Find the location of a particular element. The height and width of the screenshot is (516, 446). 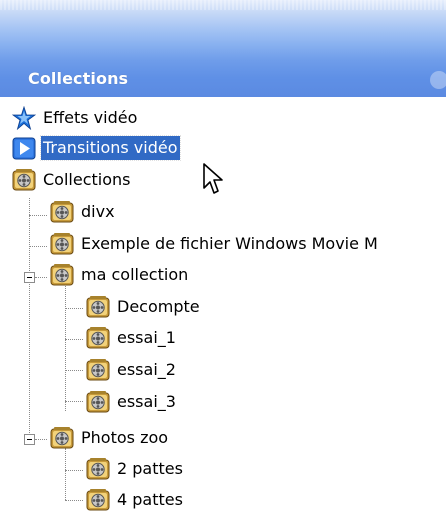

tree-item-essai-2: essai_2 is located at coordinates (132, 370).